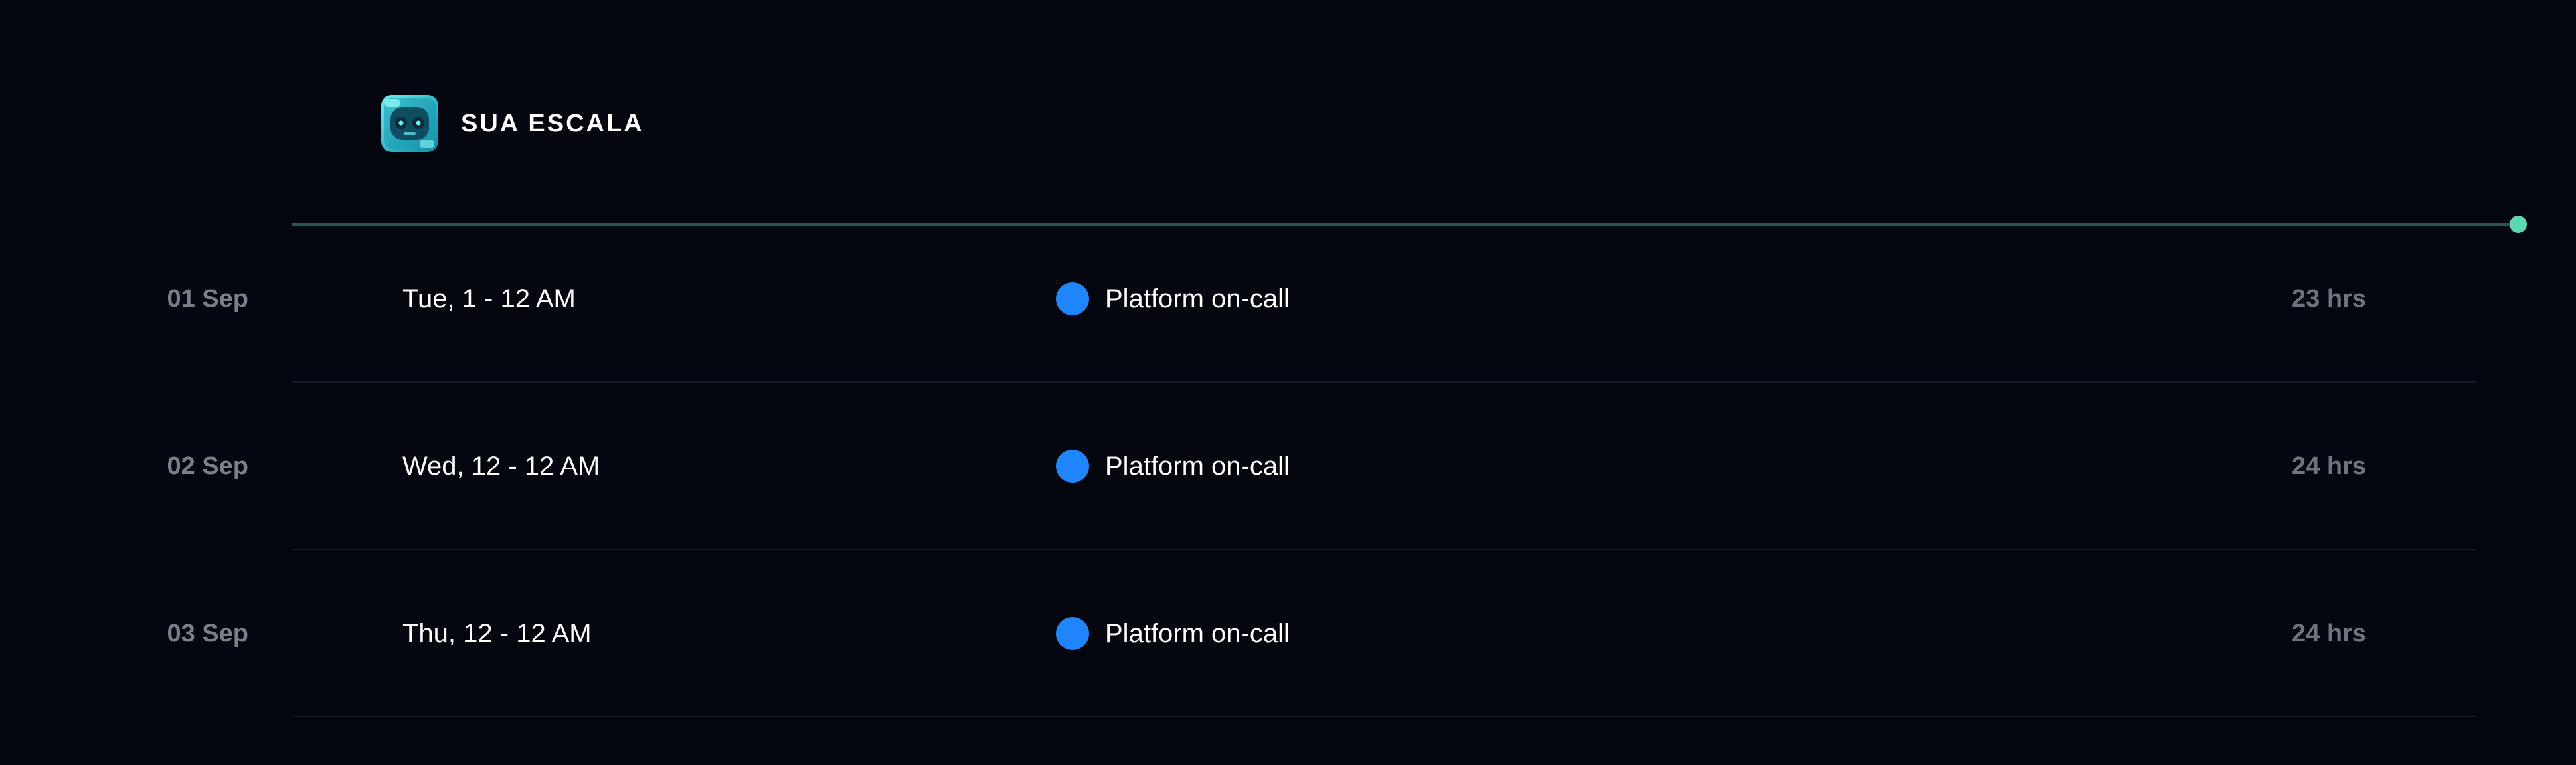 The height and width of the screenshot is (765, 2576). I want to click on row-time-range: Tue, 1 - 12 AM, so click(489, 298).